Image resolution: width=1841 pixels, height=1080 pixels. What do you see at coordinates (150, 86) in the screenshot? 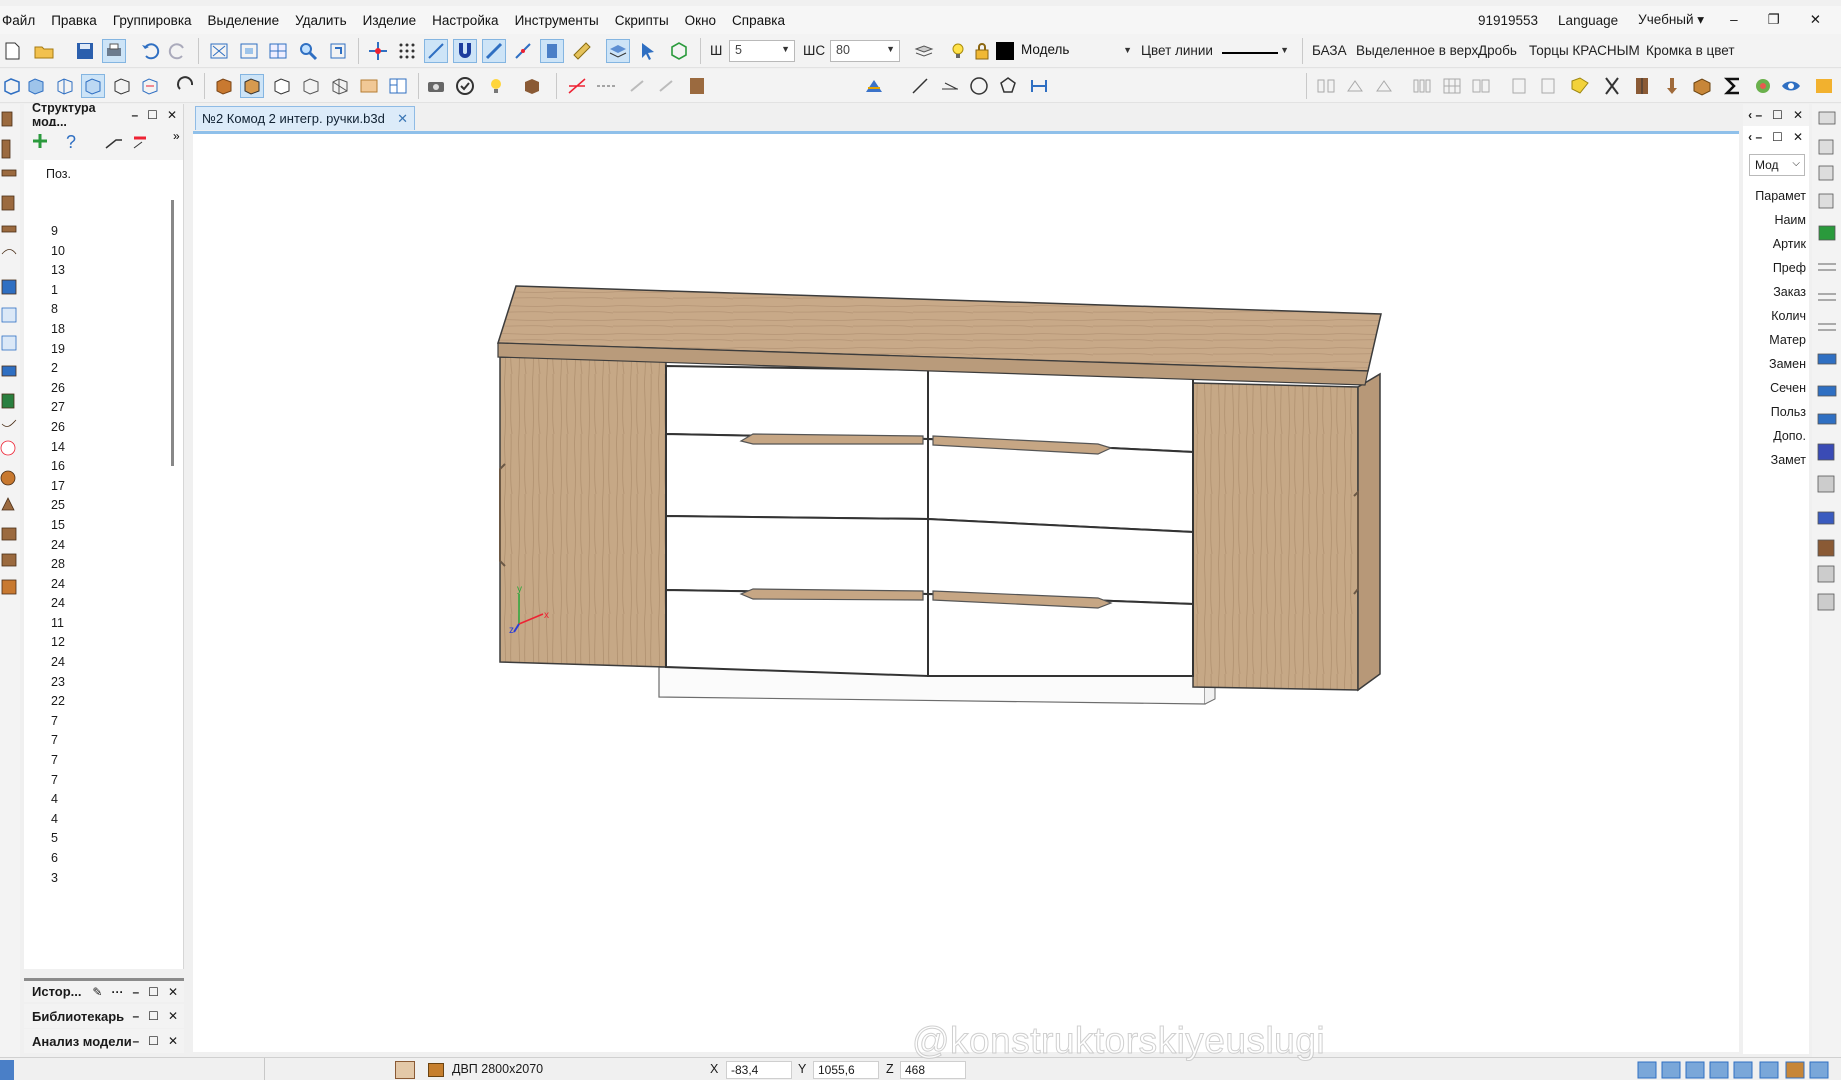
I see `view-rotate-icon` at bounding box center [150, 86].